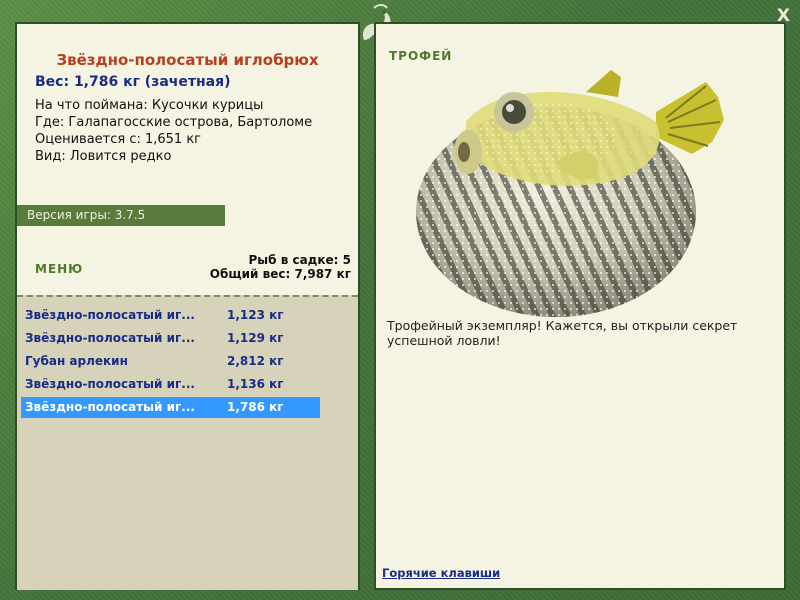  Describe the element at coordinates (59, 269) in the screenshot. I see `menu-button: МЕНЮ` at that location.